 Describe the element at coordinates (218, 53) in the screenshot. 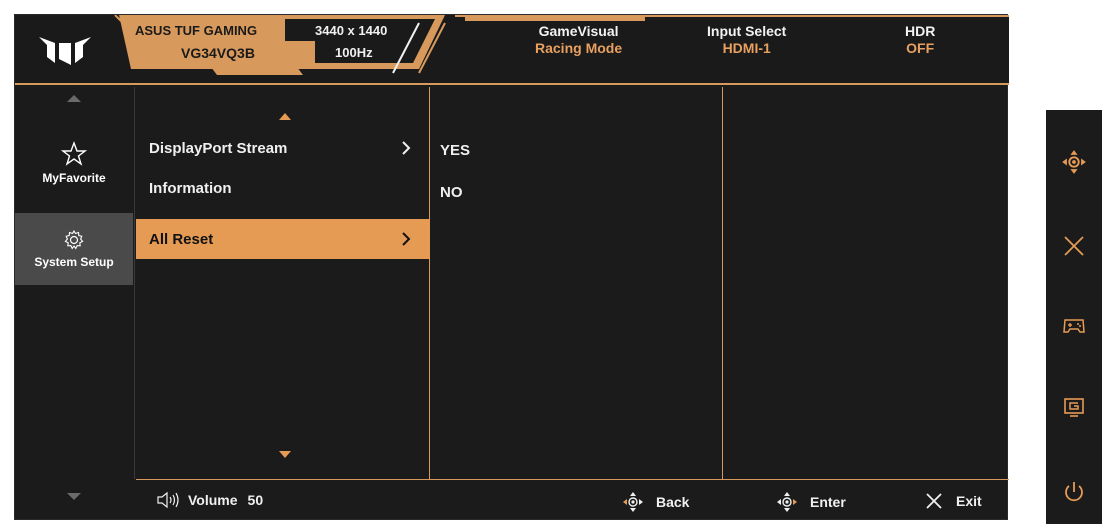

I see `model-name: VG34VQ3B` at that location.